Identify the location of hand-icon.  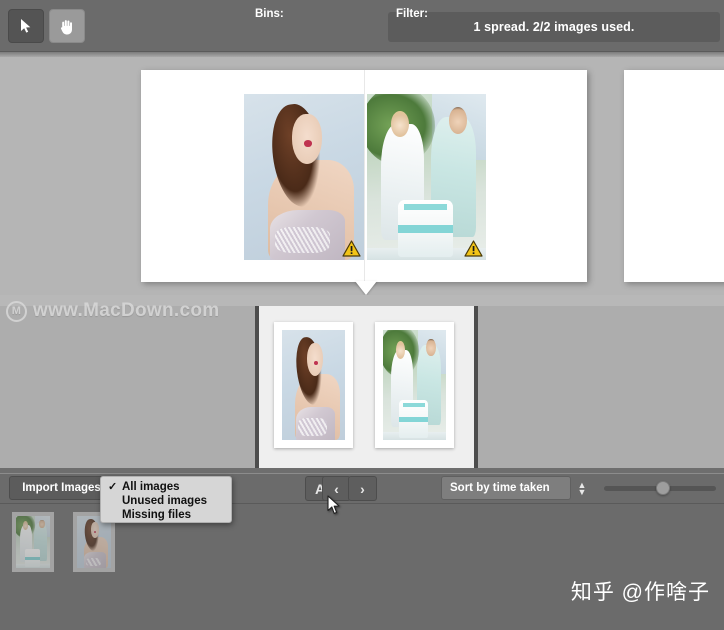
(67, 26).